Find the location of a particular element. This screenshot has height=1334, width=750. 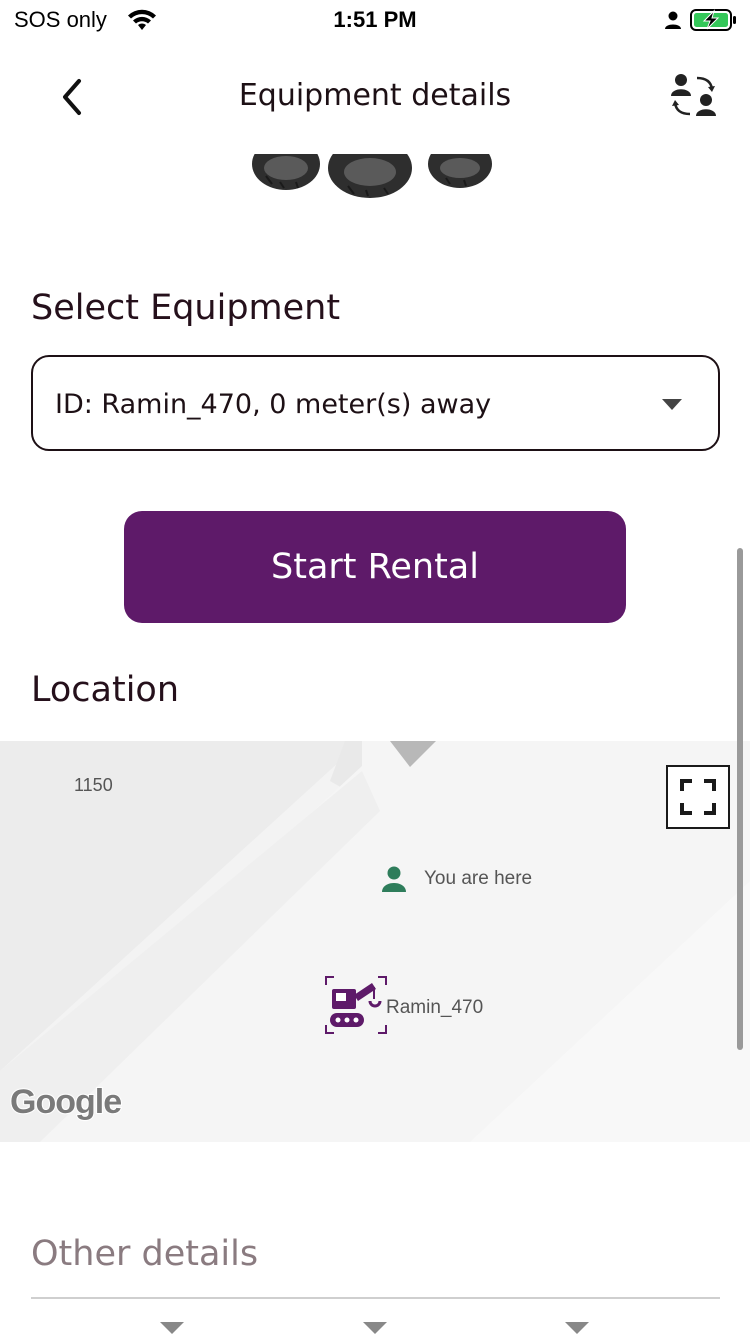

excavator-marker-icon is located at coordinates (356, 1005).